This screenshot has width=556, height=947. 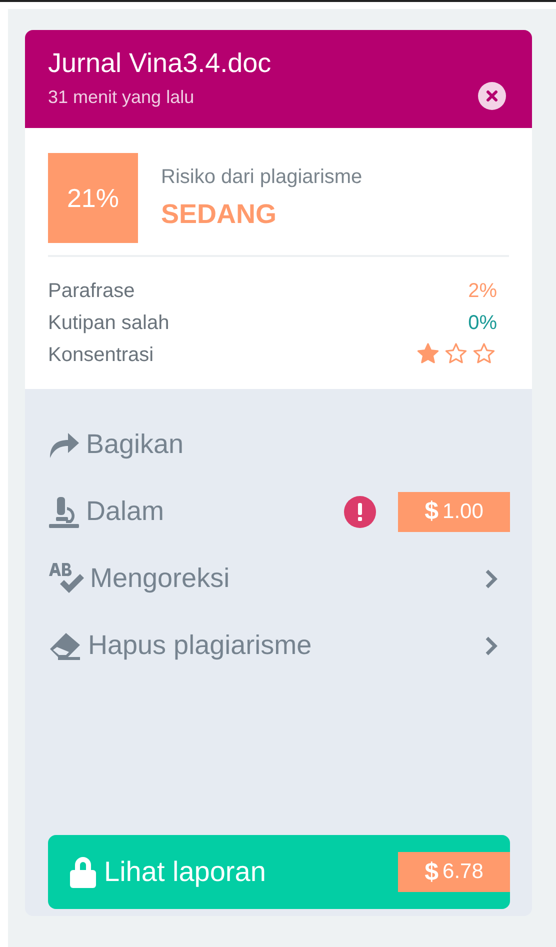 What do you see at coordinates (101, 355) in the screenshot?
I see `metric-name: Konsentrasi` at bounding box center [101, 355].